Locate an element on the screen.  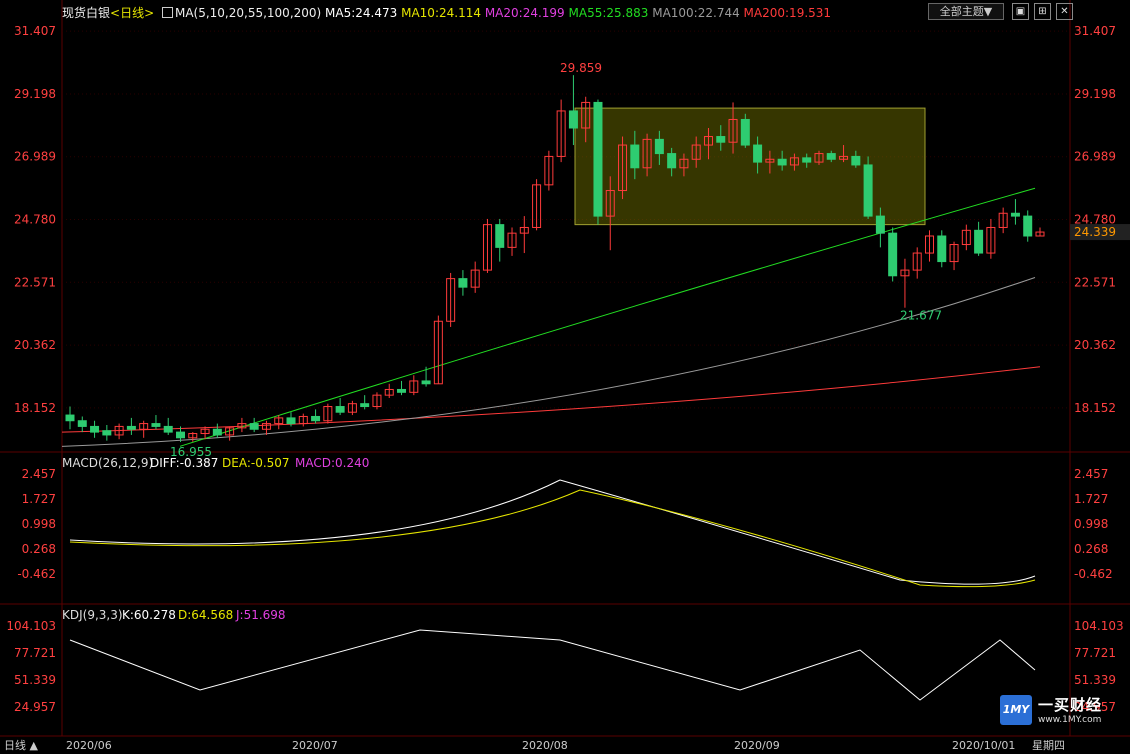
low-annotation: 21.677 is located at coordinates (921, 316).